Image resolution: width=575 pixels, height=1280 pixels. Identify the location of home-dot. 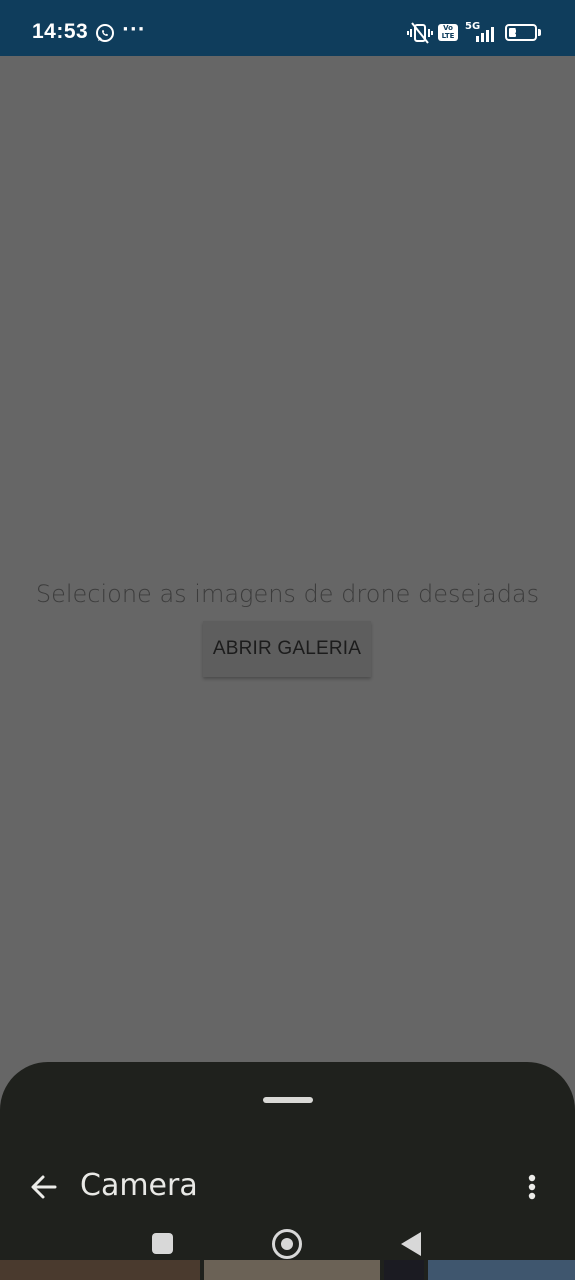
(287, 1244).